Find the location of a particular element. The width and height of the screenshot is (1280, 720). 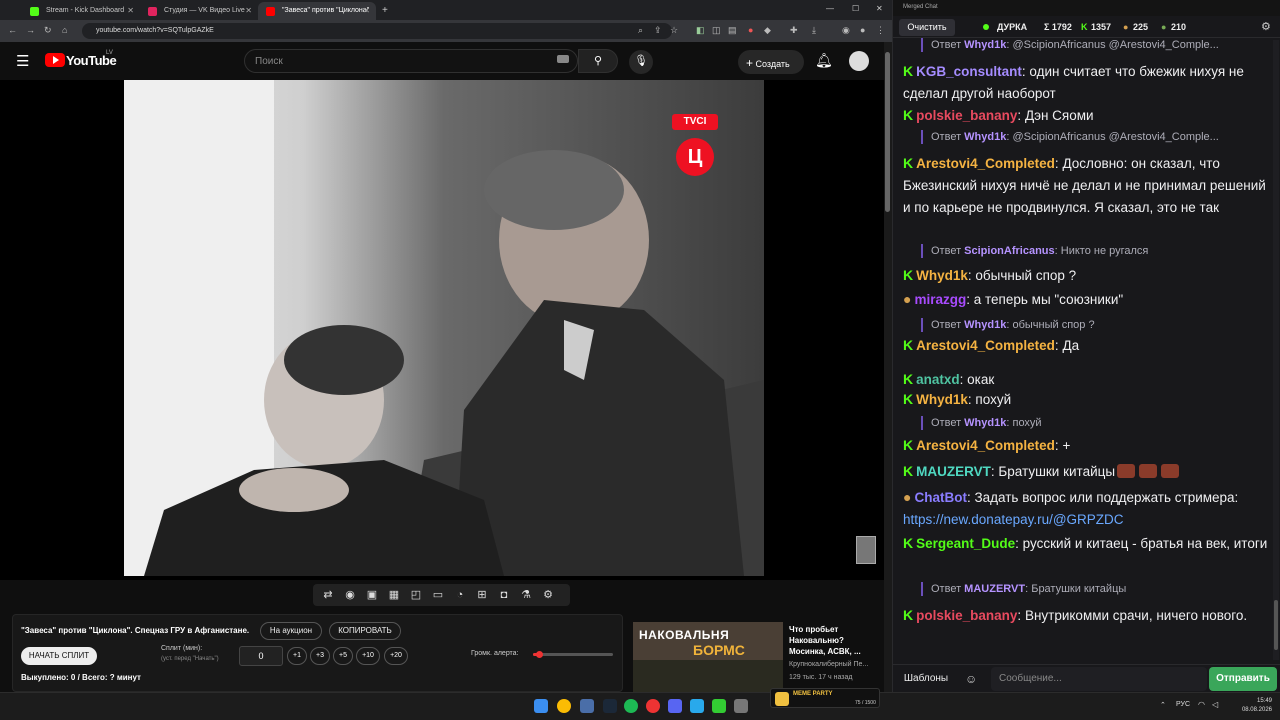

voice-search-button: 🎙 is located at coordinates (641, 62).